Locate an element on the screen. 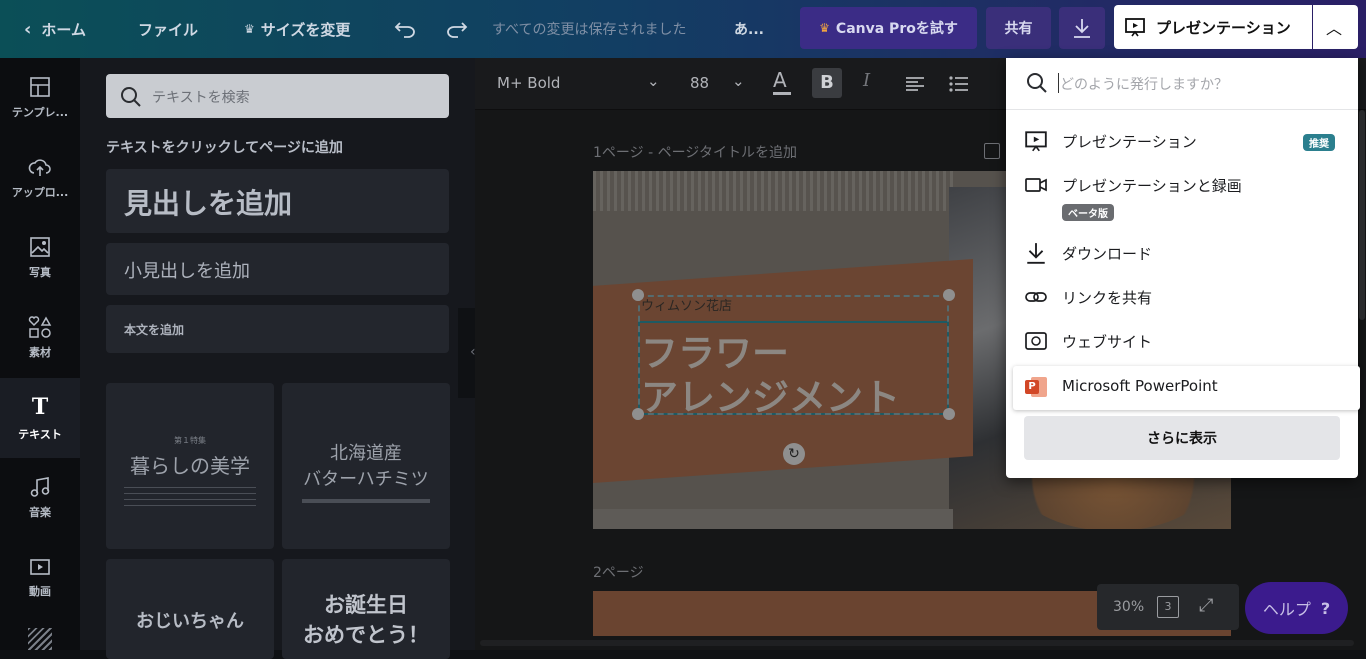 This screenshot has height=659, width=1366. text-cursor is located at coordinates (1058, 83).